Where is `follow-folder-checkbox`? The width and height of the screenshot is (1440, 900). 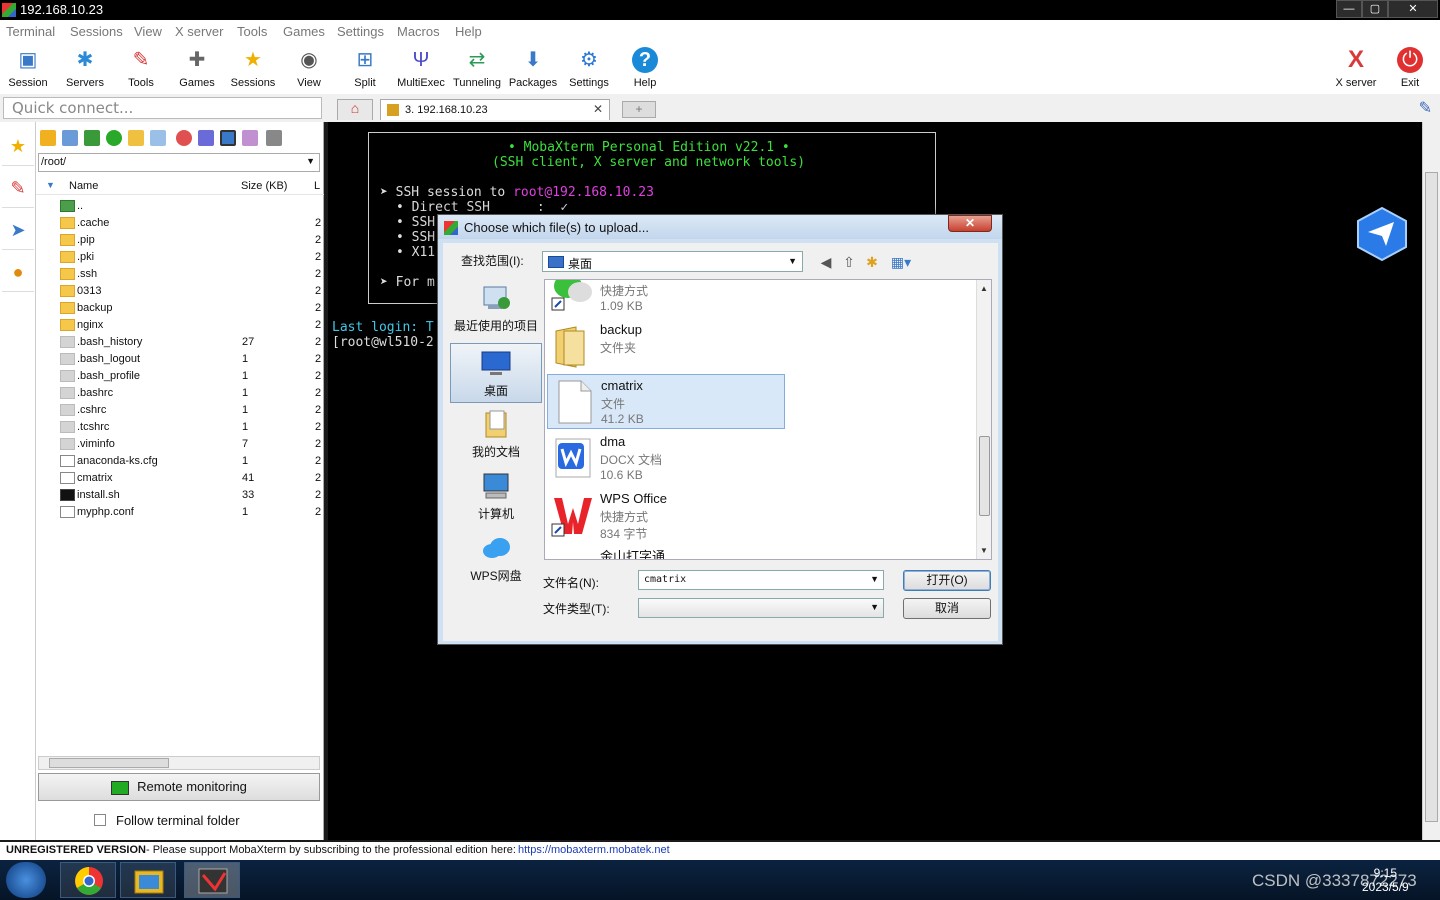
follow-folder-checkbox is located at coordinates (100, 820).